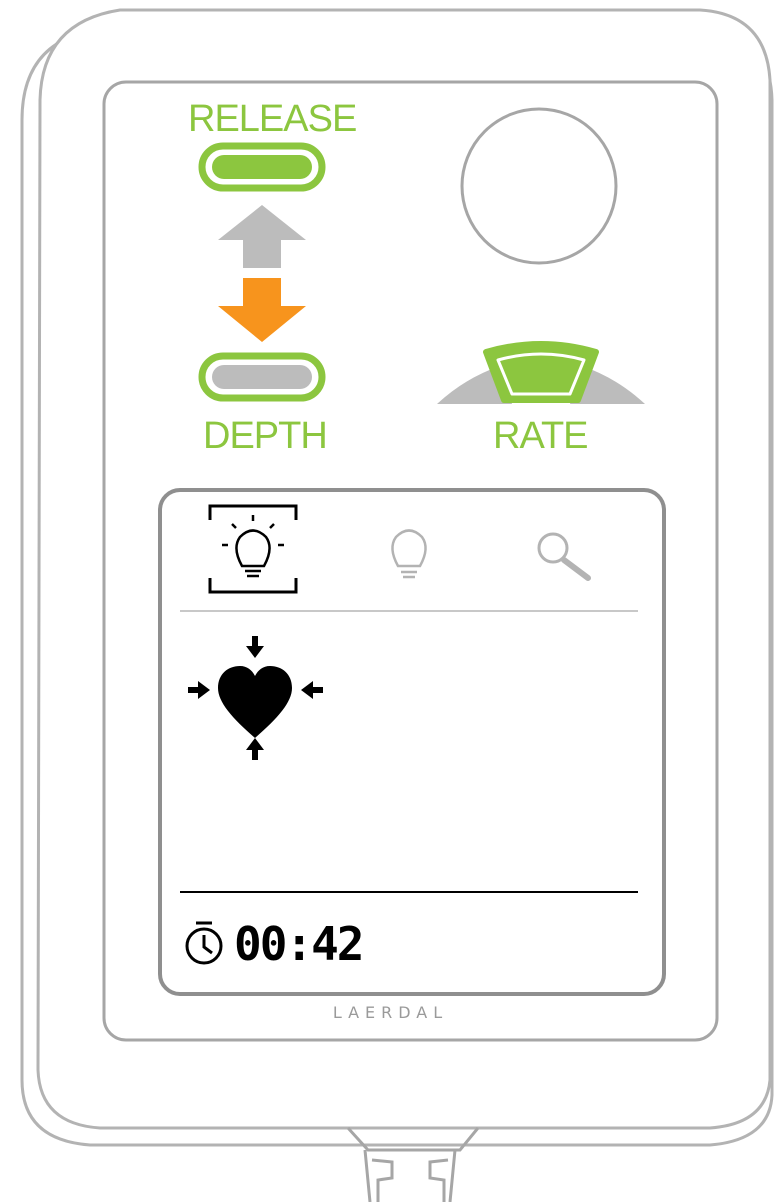  Describe the element at coordinates (265, 436) in the screenshot. I see `depth-label: DEPTH` at that location.